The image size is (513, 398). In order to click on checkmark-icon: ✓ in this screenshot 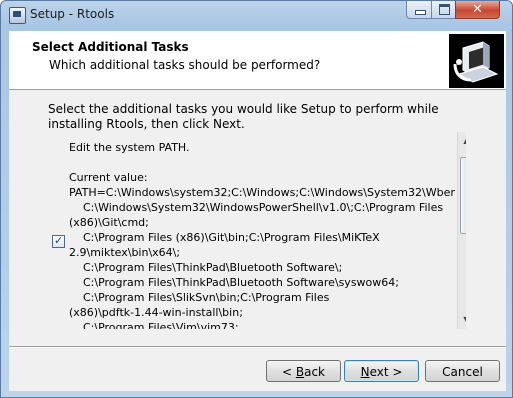, I will do `click(59, 240)`.